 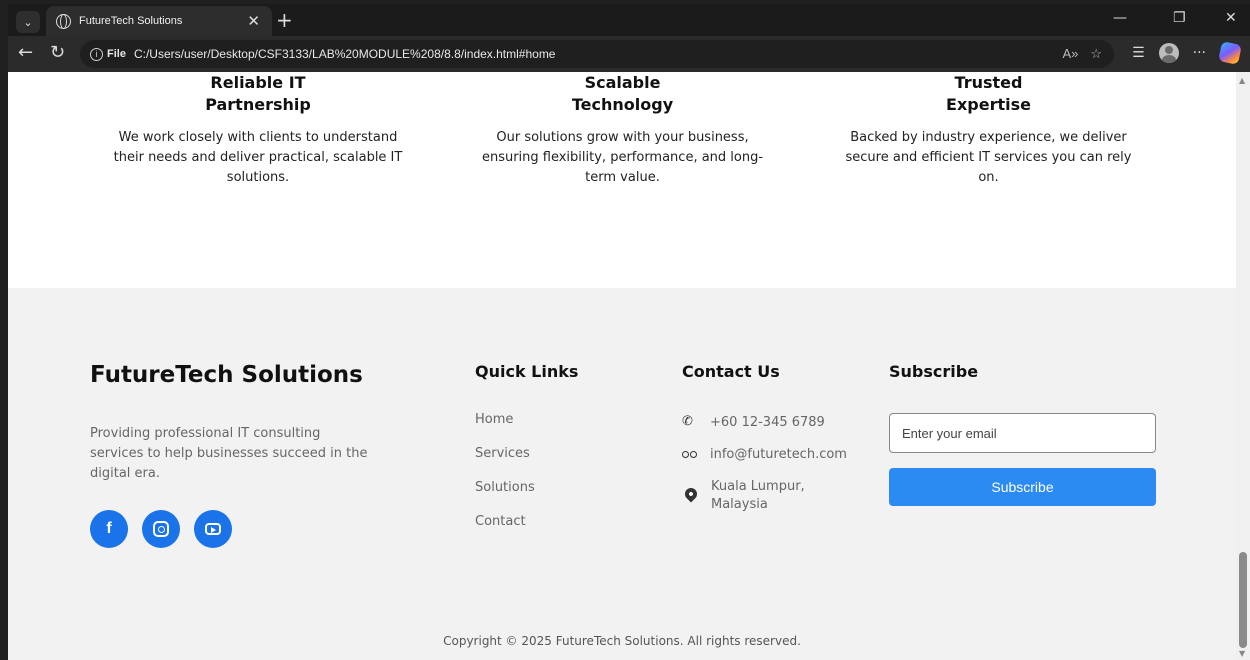 What do you see at coordinates (778, 454) in the screenshot?
I see `contact-email: info@futuretech.com` at bounding box center [778, 454].